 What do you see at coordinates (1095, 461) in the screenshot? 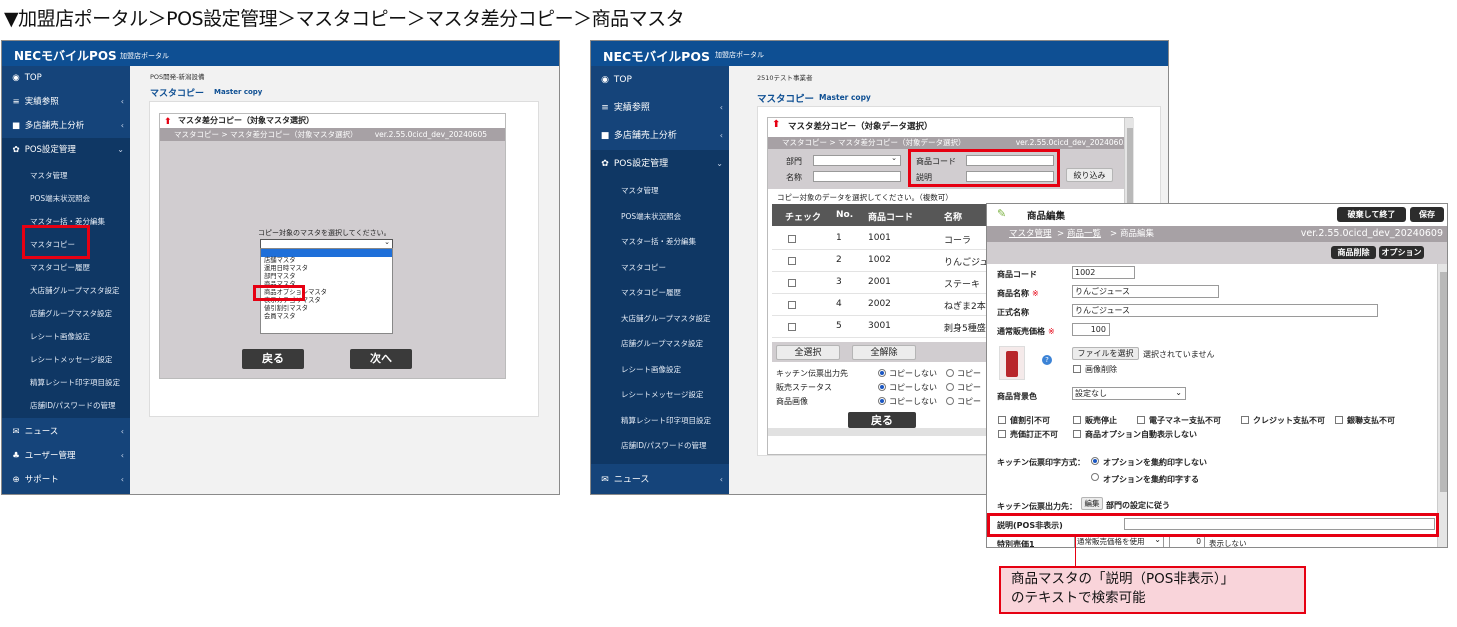
I see `radio-kitchen-no-aggregate` at bounding box center [1095, 461].